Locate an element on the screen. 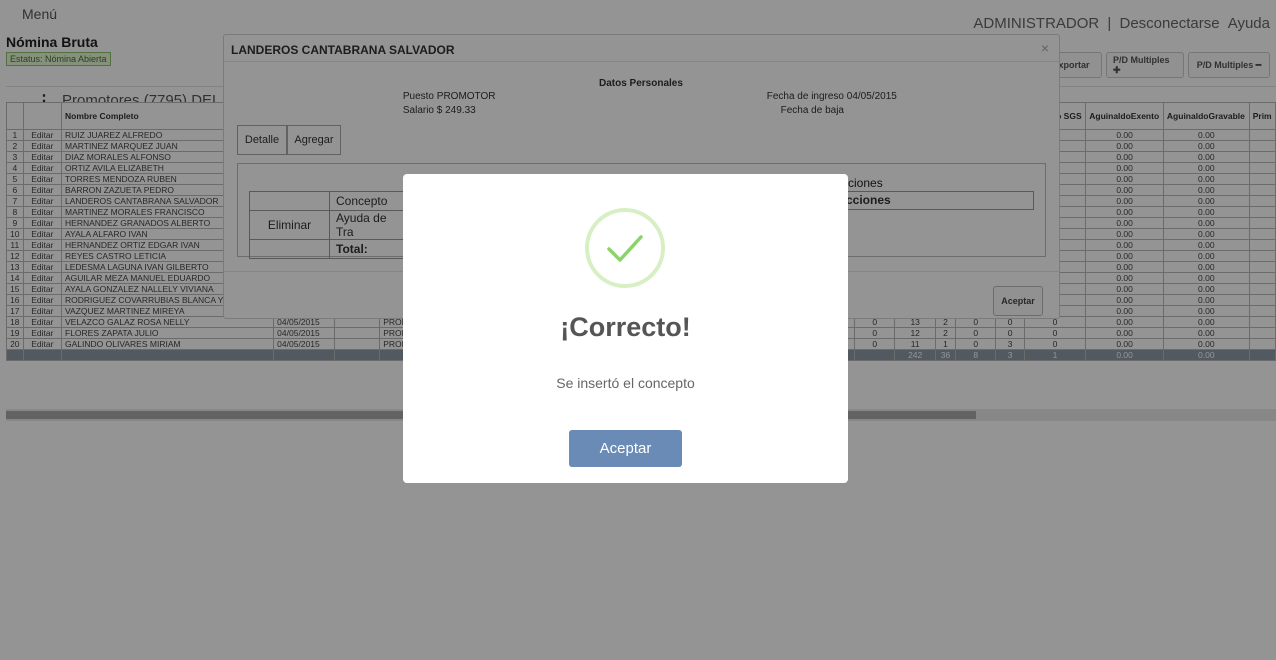  checkmark-icon is located at coordinates (625, 248).